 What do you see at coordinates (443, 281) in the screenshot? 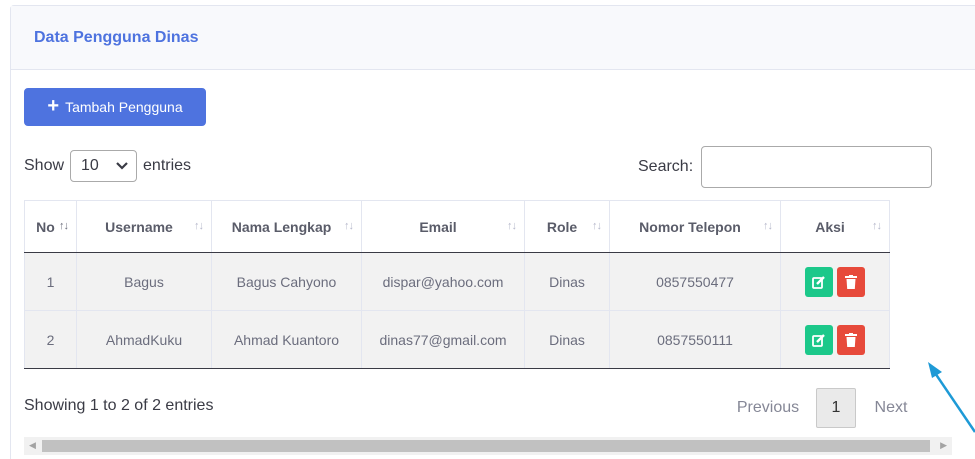
I see `cell-email: dispar@yahoo.com` at bounding box center [443, 281].